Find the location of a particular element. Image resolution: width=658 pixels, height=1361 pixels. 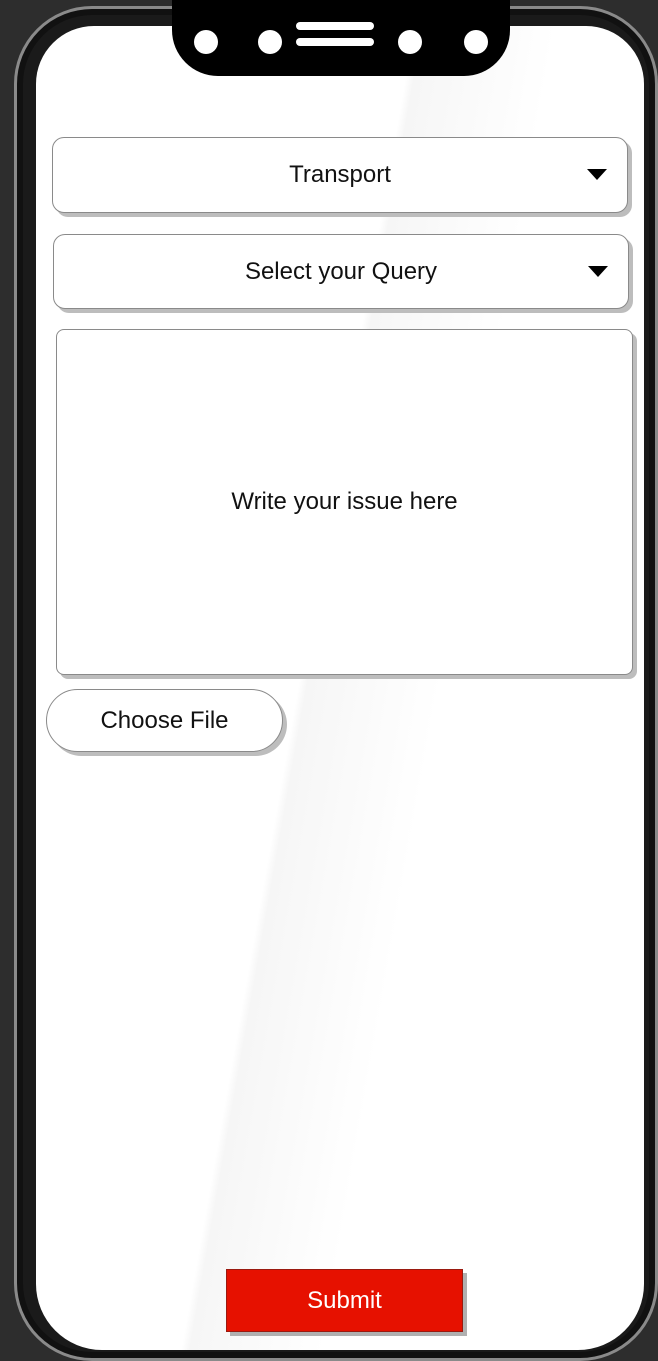

submit-label: Submit is located at coordinates (344, 1300).